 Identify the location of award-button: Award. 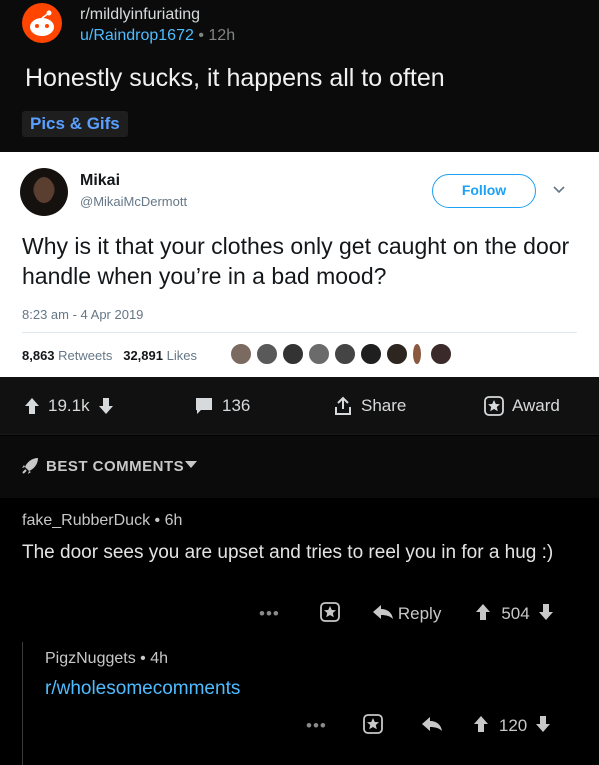
(522, 406).